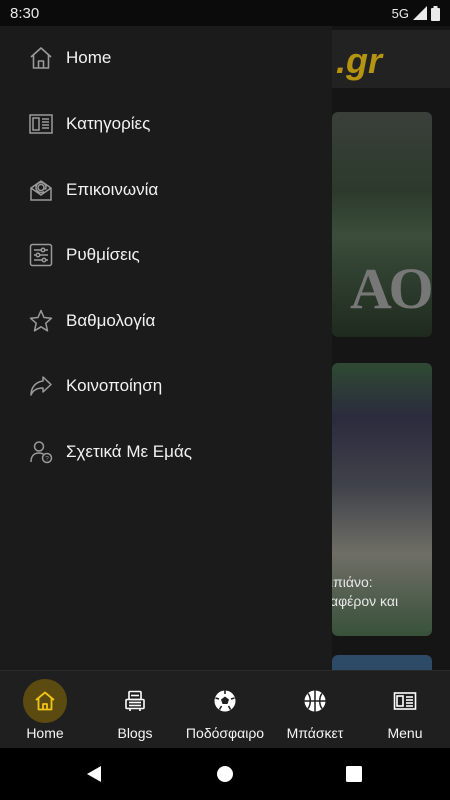  Describe the element at coordinates (405, 733) in the screenshot. I see `bottom-nav-label: Menu` at that location.